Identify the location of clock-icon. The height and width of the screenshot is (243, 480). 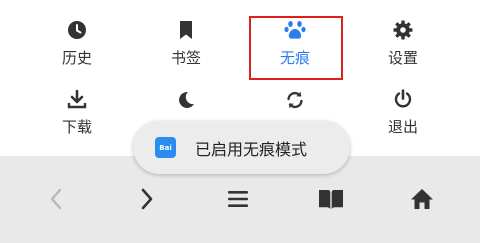
(77, 30).